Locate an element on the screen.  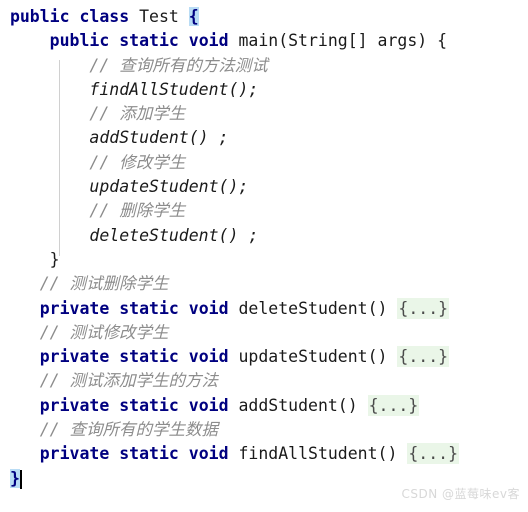
method-name-delete-student: deleteStudent() is located at coordinates (313, 308).